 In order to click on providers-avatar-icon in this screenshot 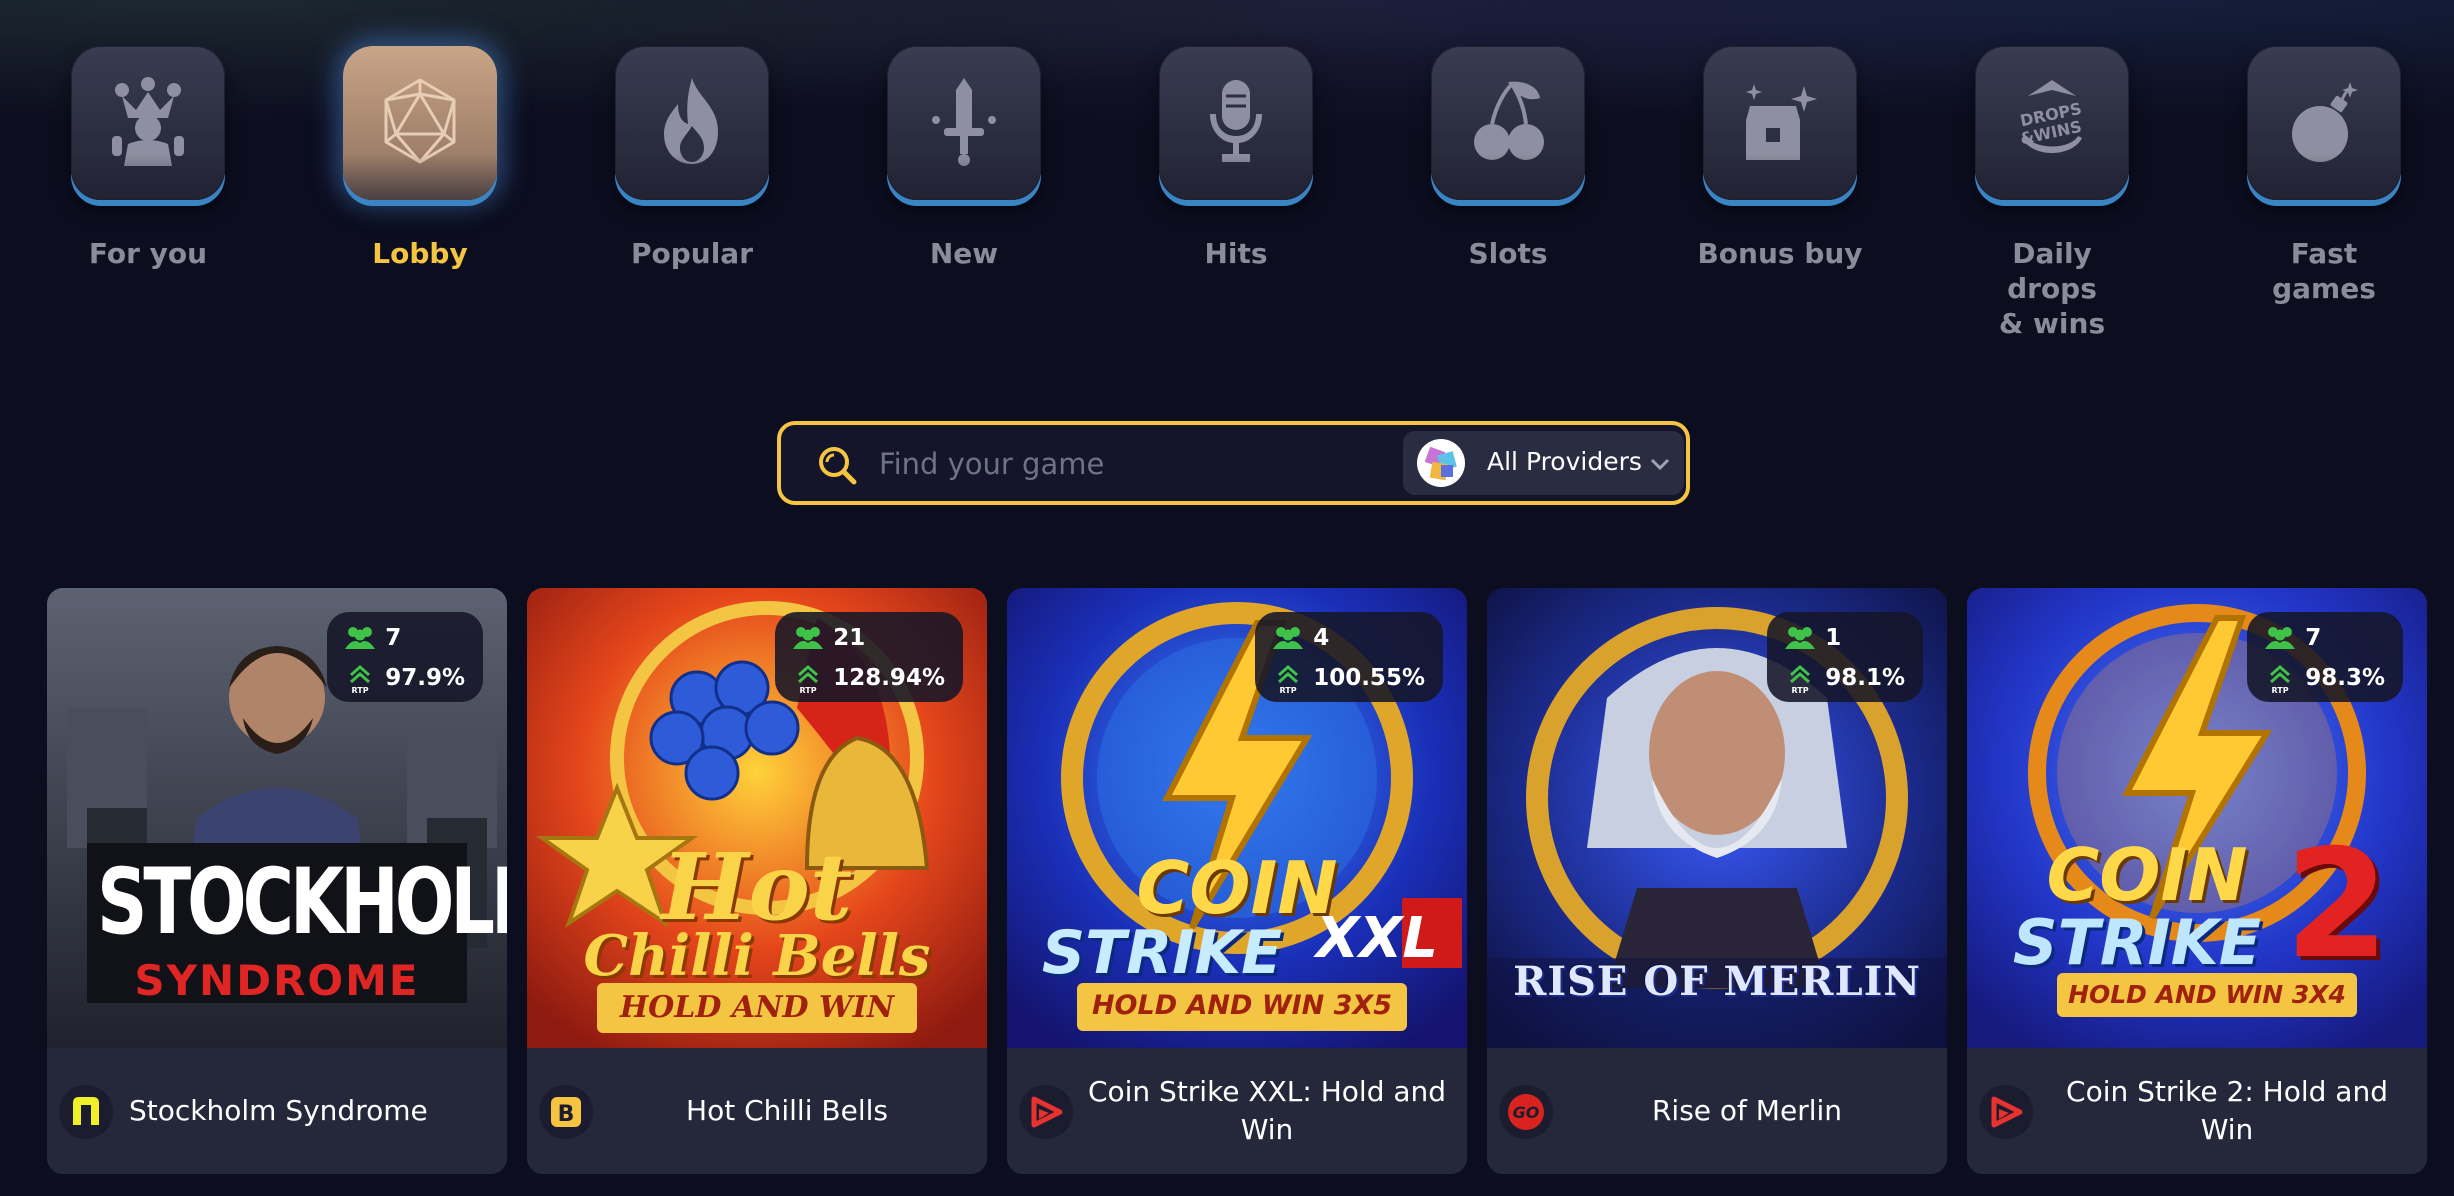, I will do `click(1441, 463)`.